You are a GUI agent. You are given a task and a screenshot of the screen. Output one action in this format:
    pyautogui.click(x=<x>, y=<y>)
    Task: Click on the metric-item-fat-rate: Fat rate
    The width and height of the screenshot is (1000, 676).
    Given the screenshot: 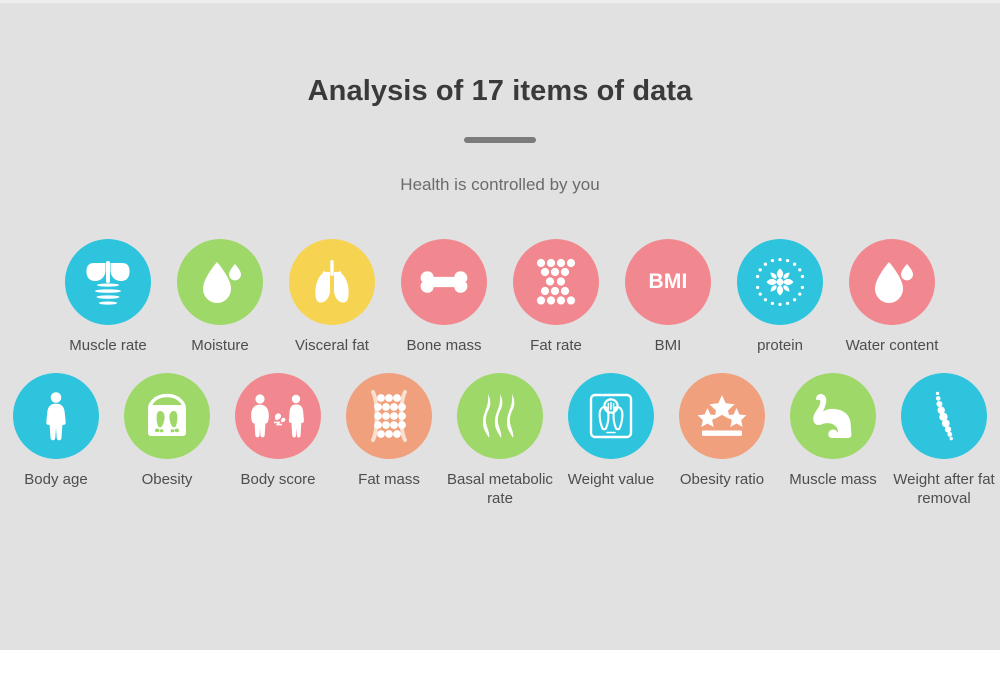 What is the action you would take?
    pyautogui.click(x=556, y=297)
    